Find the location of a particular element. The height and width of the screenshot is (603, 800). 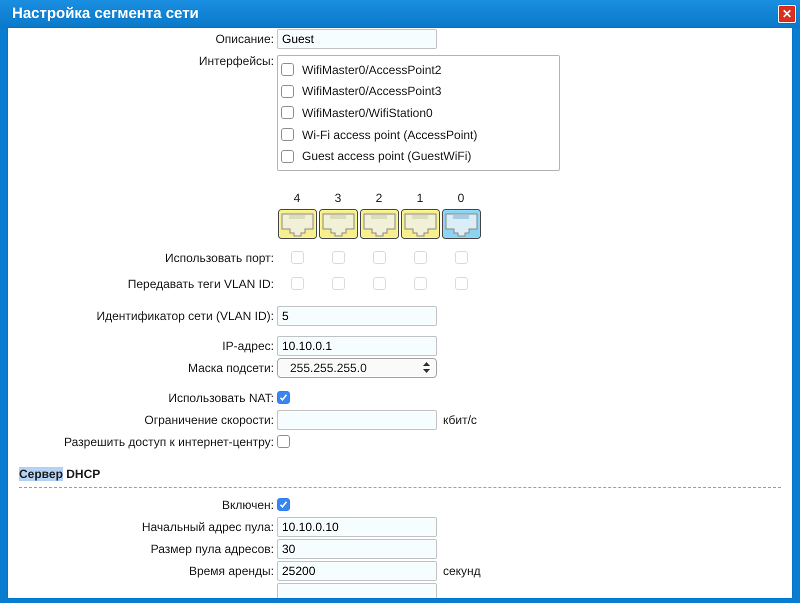

text-field: 10.10.0.1 is located at coordinates (357, 346).